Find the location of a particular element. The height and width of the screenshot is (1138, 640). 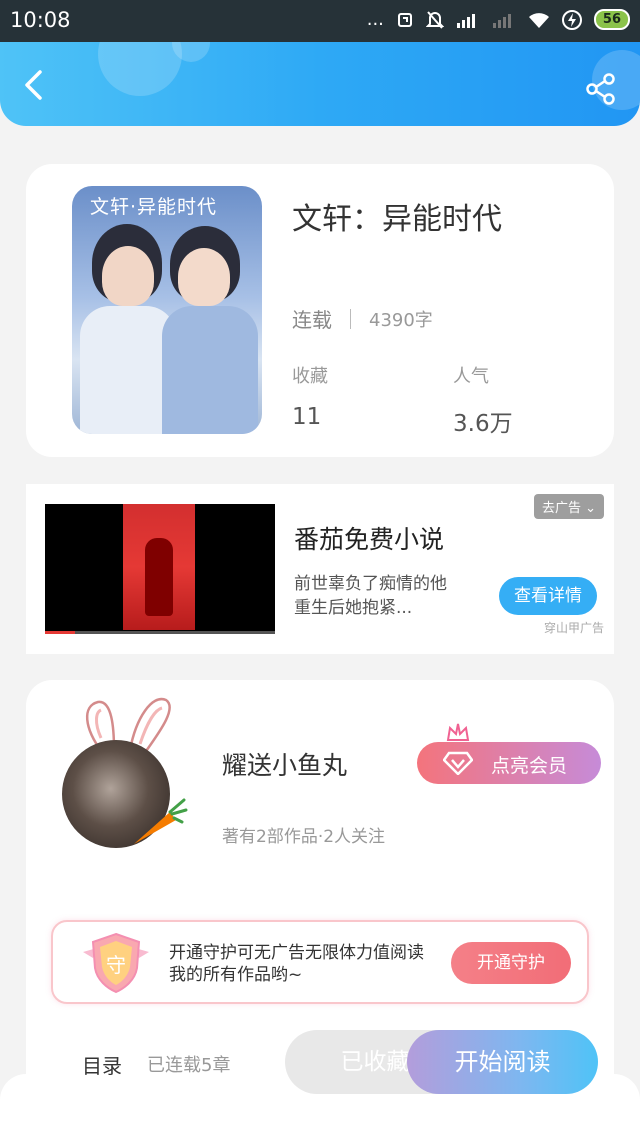

vip-button-label: 点亮会员 is located at coordinates (529, 766).